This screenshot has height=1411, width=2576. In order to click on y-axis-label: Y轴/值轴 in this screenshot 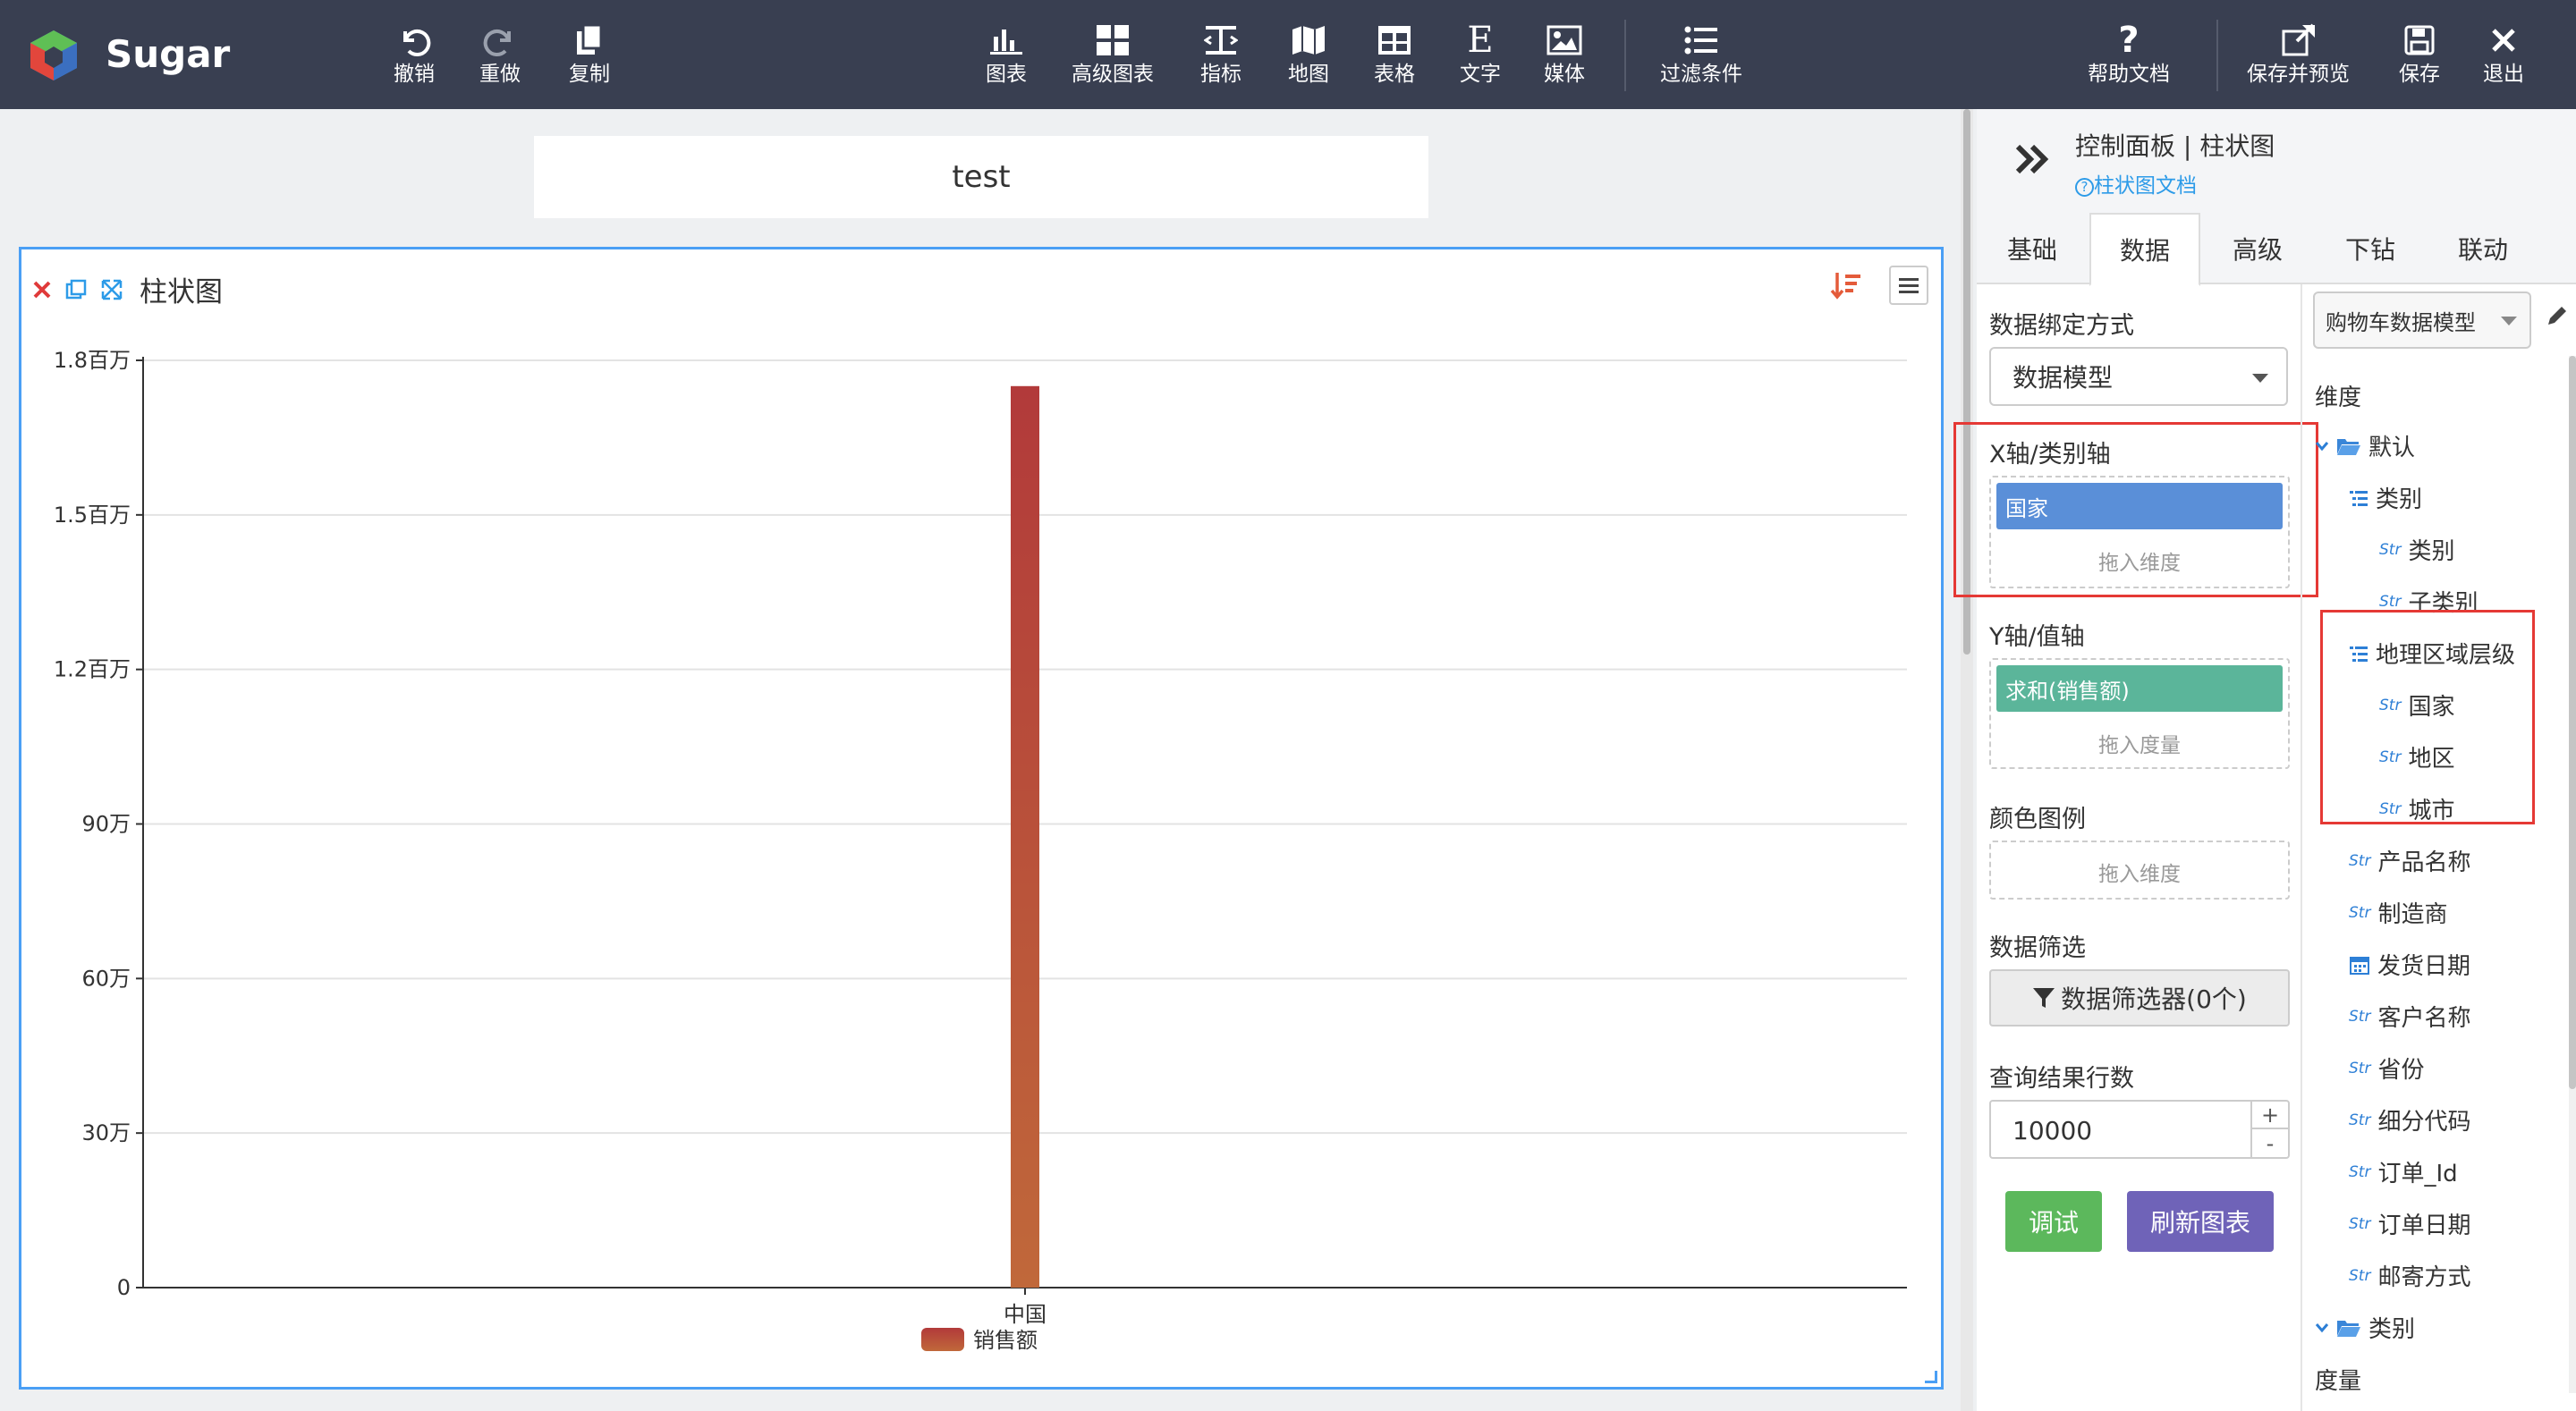, I will do `click(2037, 637)`.